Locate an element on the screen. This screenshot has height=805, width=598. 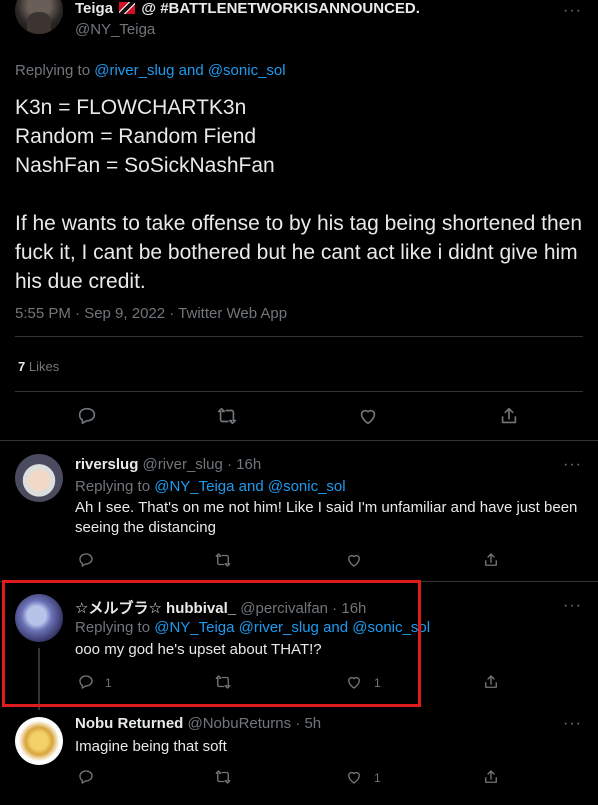
likes-count: 7 Likes is located at coordinates (38, 366).